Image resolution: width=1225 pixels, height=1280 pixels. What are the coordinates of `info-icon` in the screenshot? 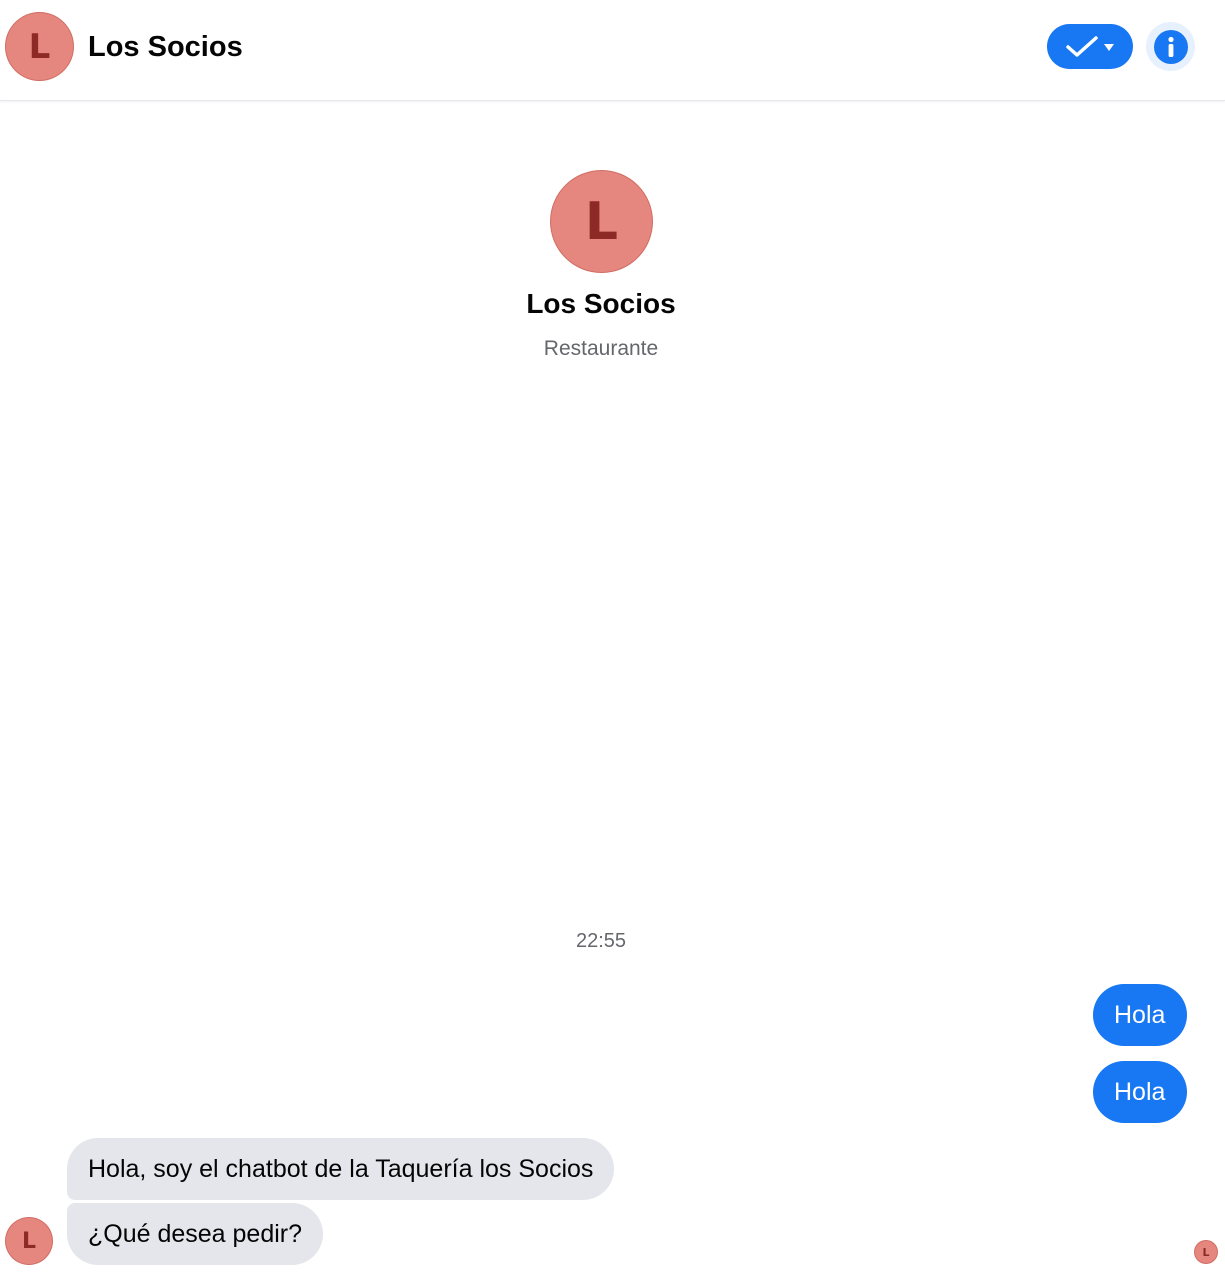 It's located at (1170, 46).